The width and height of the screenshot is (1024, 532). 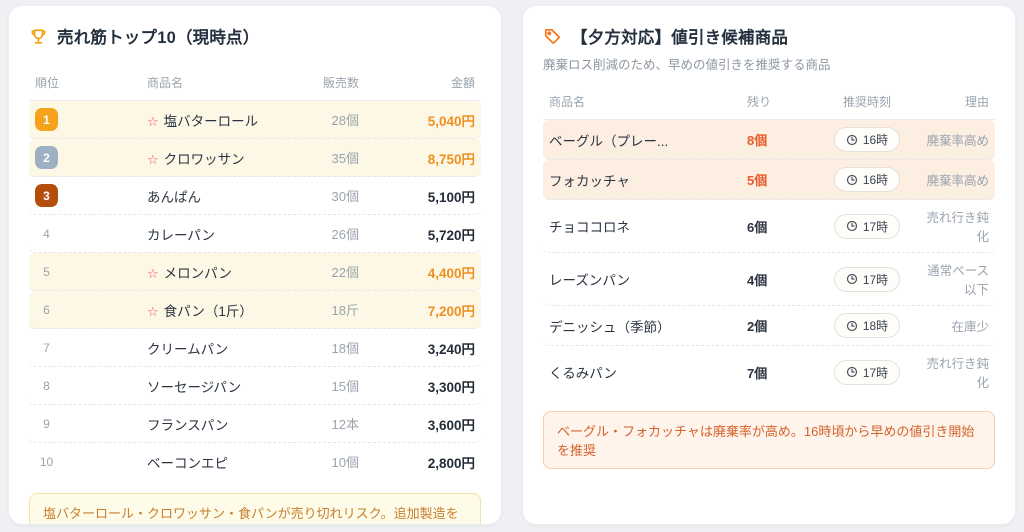 I want to click on product-name: ☆ メロンパン, so click(x=189, y=273).